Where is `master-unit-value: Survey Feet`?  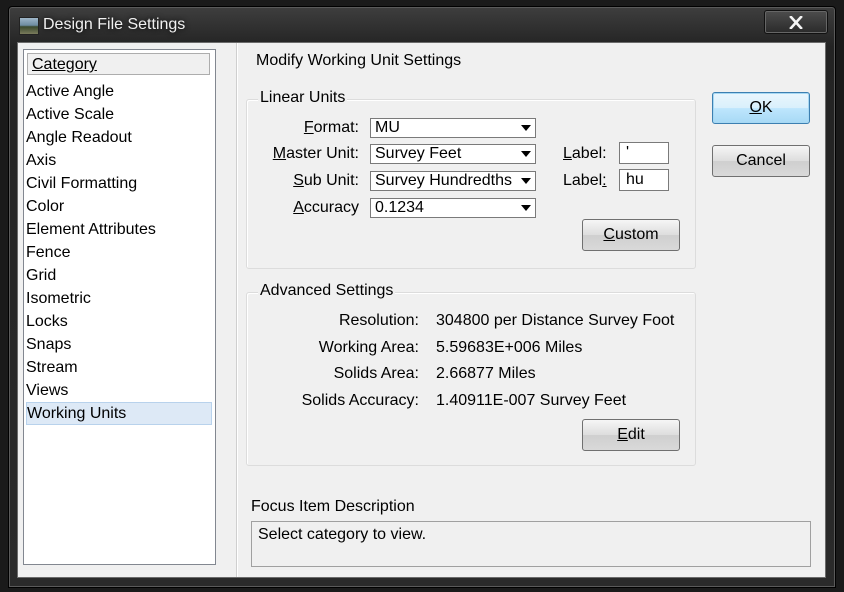
master-unit-value: Survey Feet is located at coordinates (418, 153).